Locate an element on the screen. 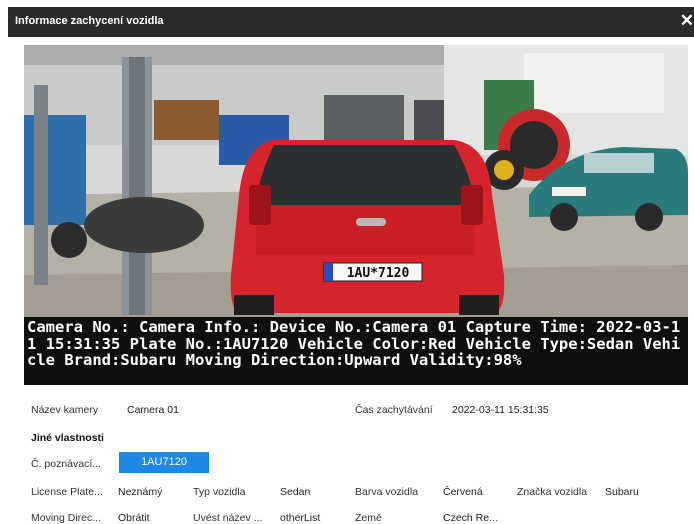 This screenshot has width=694, height=524. dialog-titlebar: Informace zachycení vozidla ✕ is located at coordinates (351, 22).